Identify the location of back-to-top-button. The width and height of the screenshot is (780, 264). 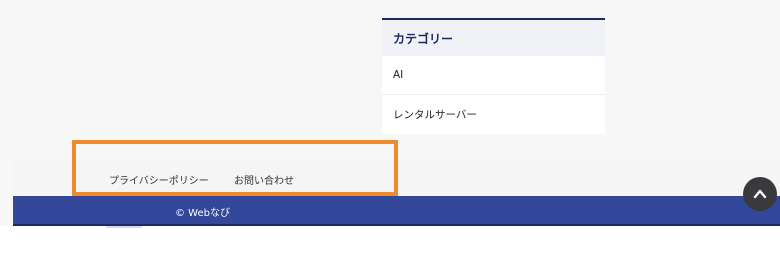
(760, 194).